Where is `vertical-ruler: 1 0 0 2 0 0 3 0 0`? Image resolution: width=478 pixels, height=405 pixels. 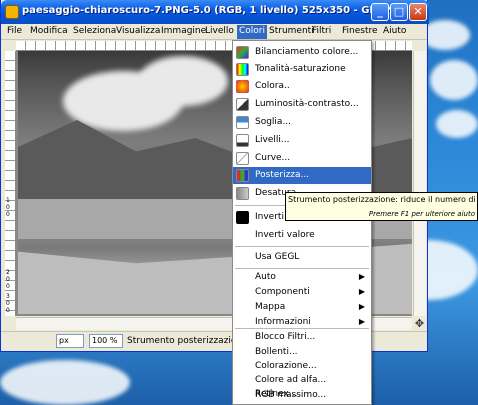 vertical-ruler: 1 0 0 2 0 0 3 0 0 is located at coordinates (10, 183).